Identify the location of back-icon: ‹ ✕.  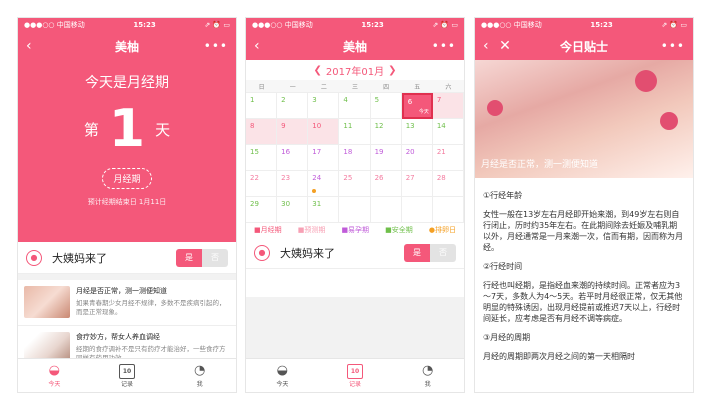
(498, 46).